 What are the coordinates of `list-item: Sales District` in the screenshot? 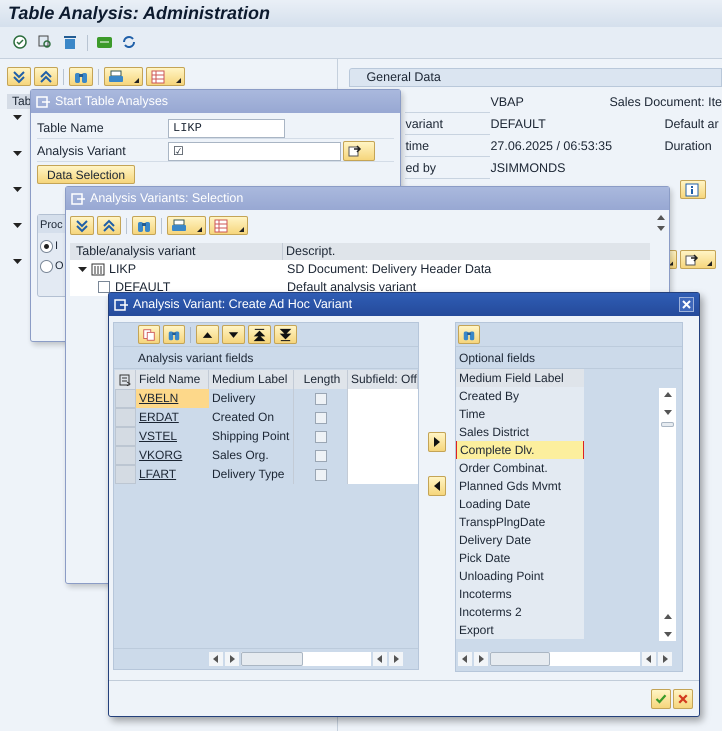 It's located at (520, 432).